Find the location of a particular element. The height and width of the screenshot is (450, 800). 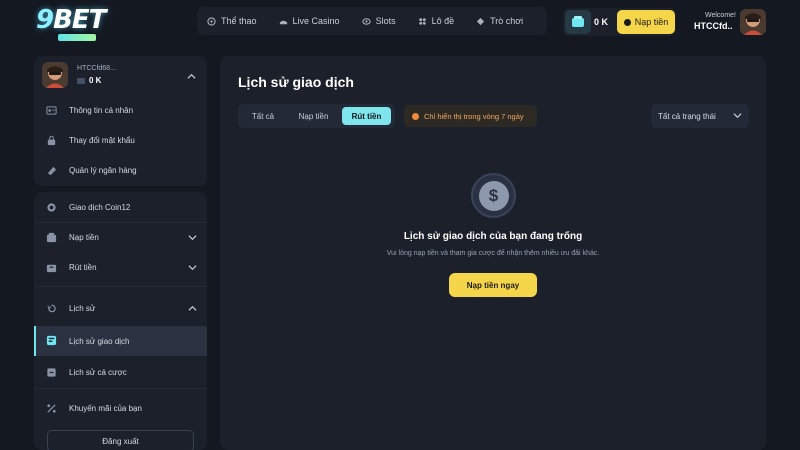

sidebar-item-history: Lịch sử is located at coordinates (120, 308).